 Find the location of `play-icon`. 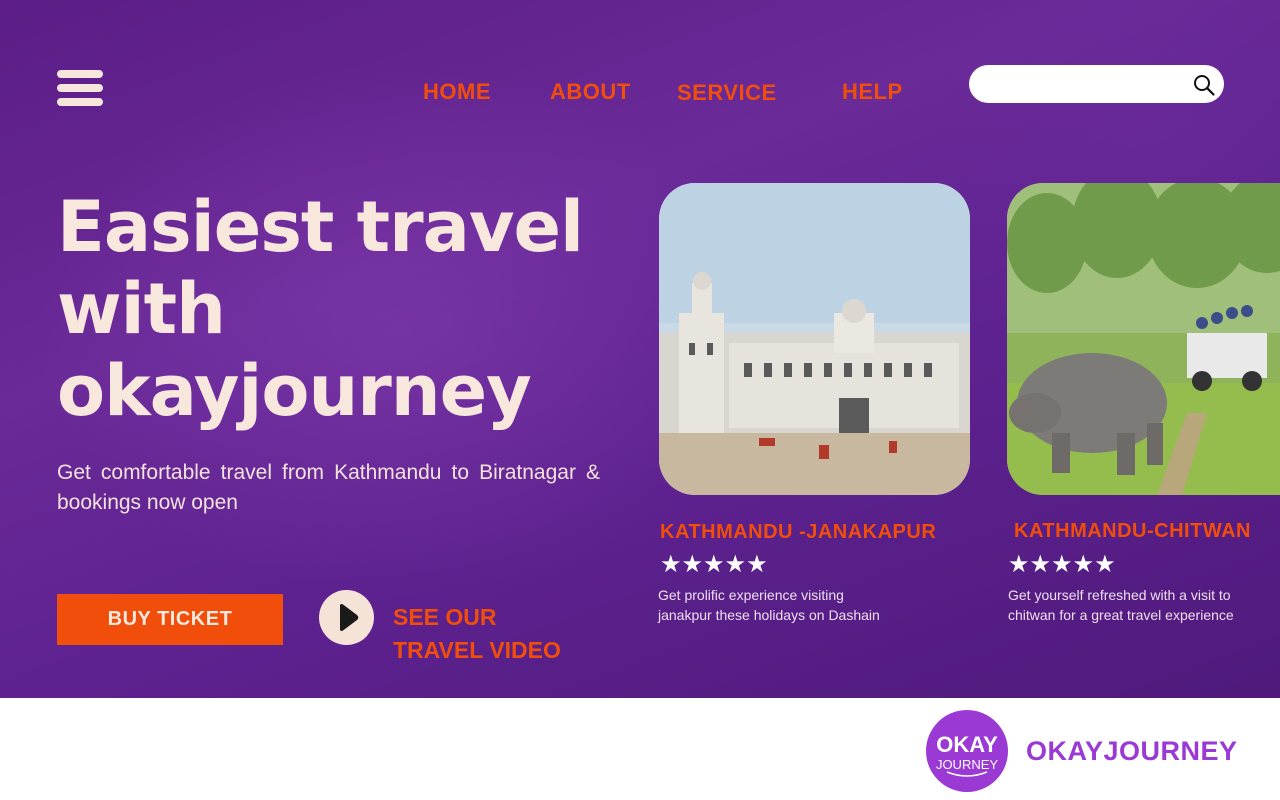

play-icon is located at coordinates (349, 617).